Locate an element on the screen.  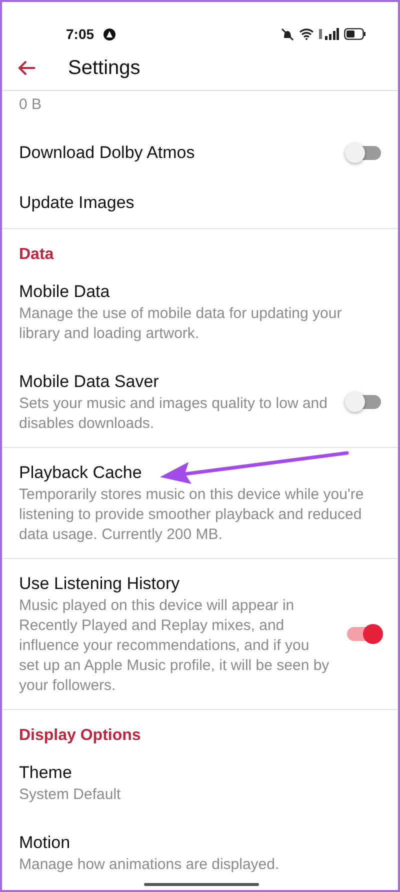
item-description: System Default is located at coordinates (70, 795).